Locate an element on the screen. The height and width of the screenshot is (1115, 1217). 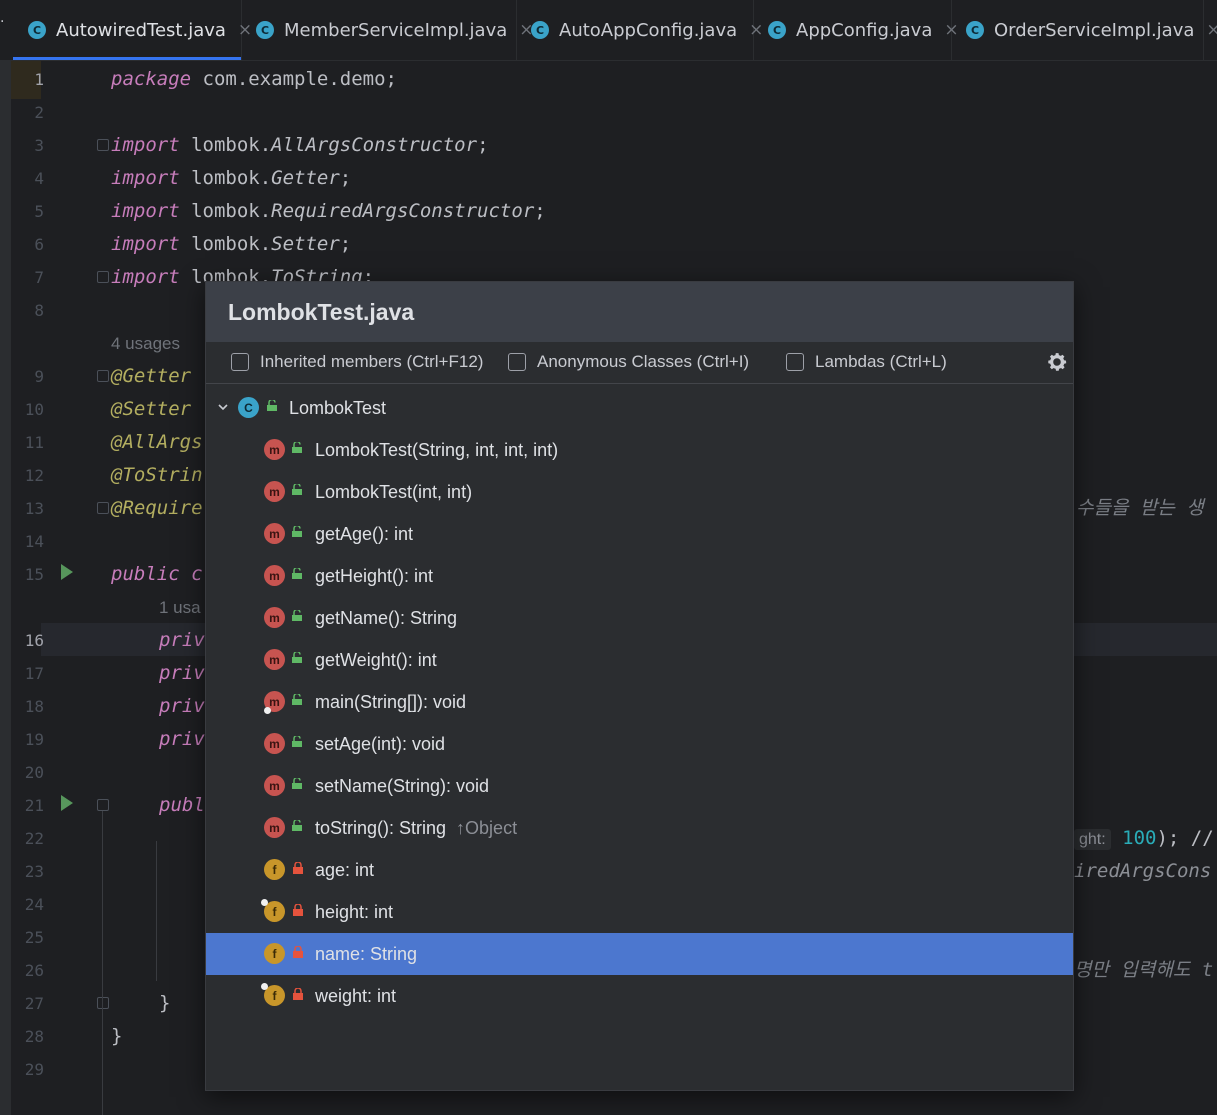
tab-overflow-indicator: · is located at coordinates (2, 22).